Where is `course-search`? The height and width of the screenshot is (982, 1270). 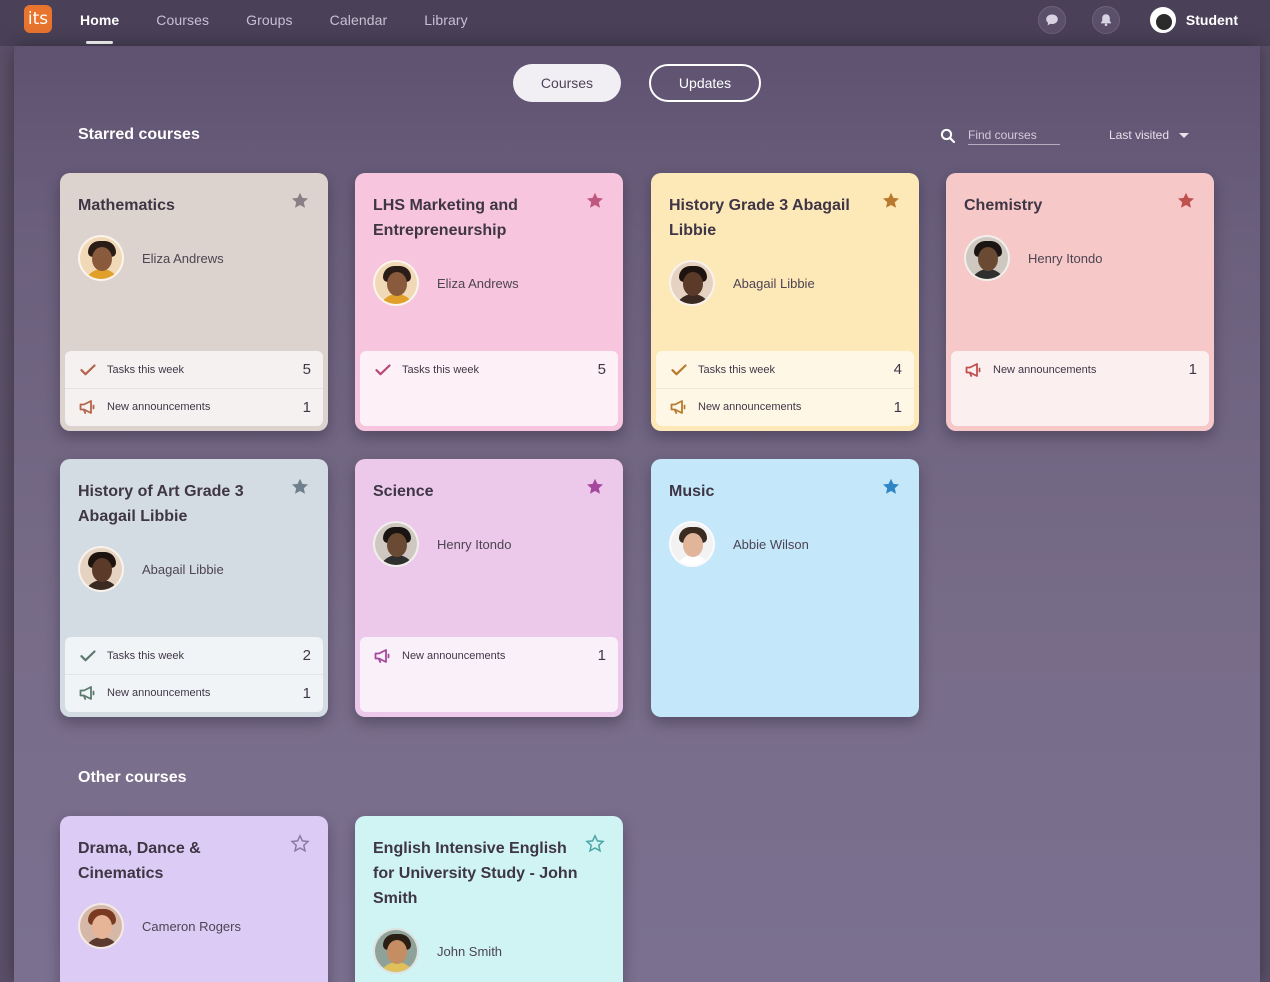 course-search is located at coordinates (1000, 135).